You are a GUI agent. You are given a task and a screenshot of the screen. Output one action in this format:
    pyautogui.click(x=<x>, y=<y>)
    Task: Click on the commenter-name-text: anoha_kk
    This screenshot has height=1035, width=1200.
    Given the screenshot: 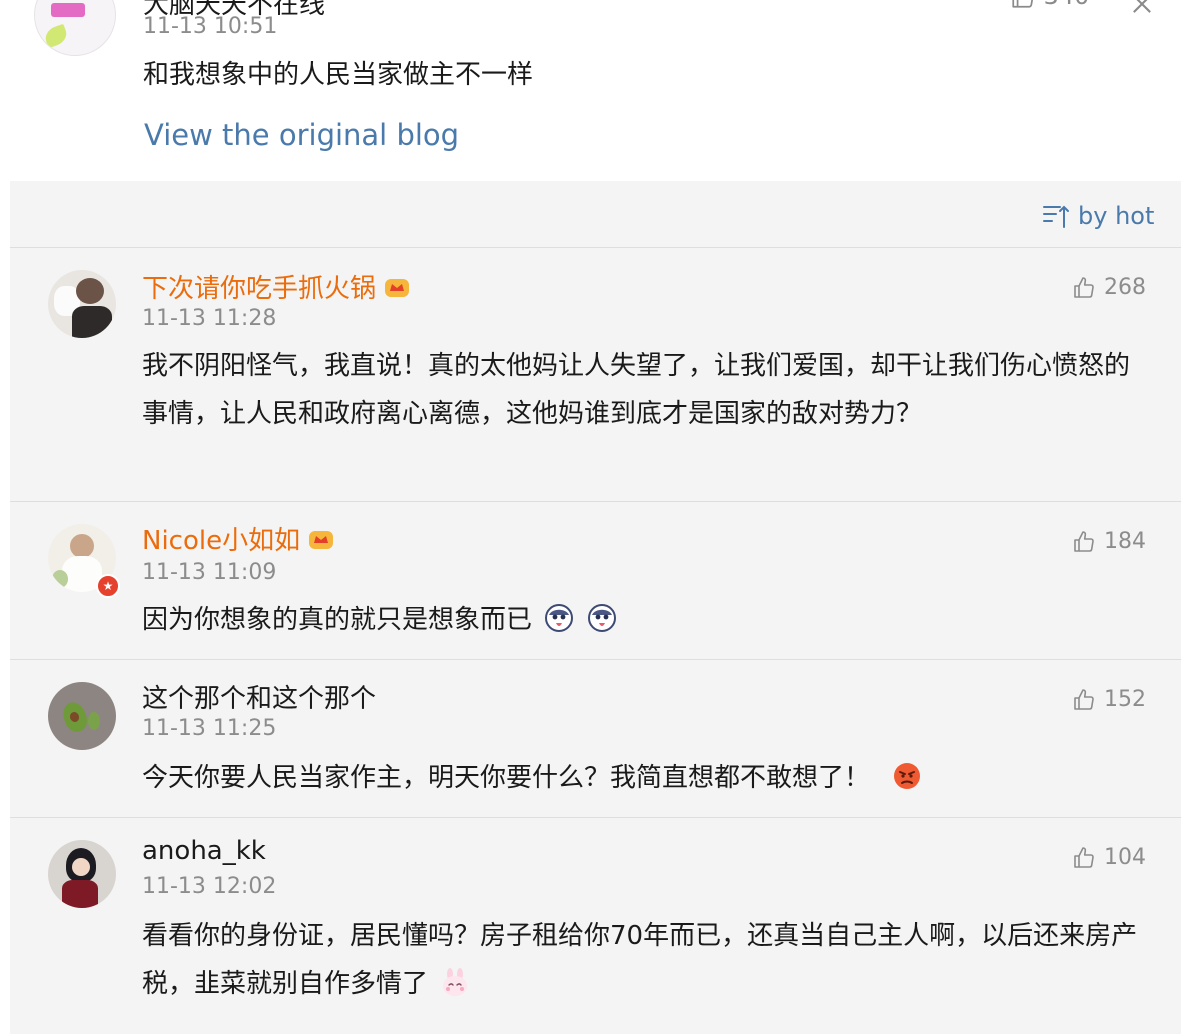 What is the action you would take?
    pyautogui.click(x=204, y=851)
    